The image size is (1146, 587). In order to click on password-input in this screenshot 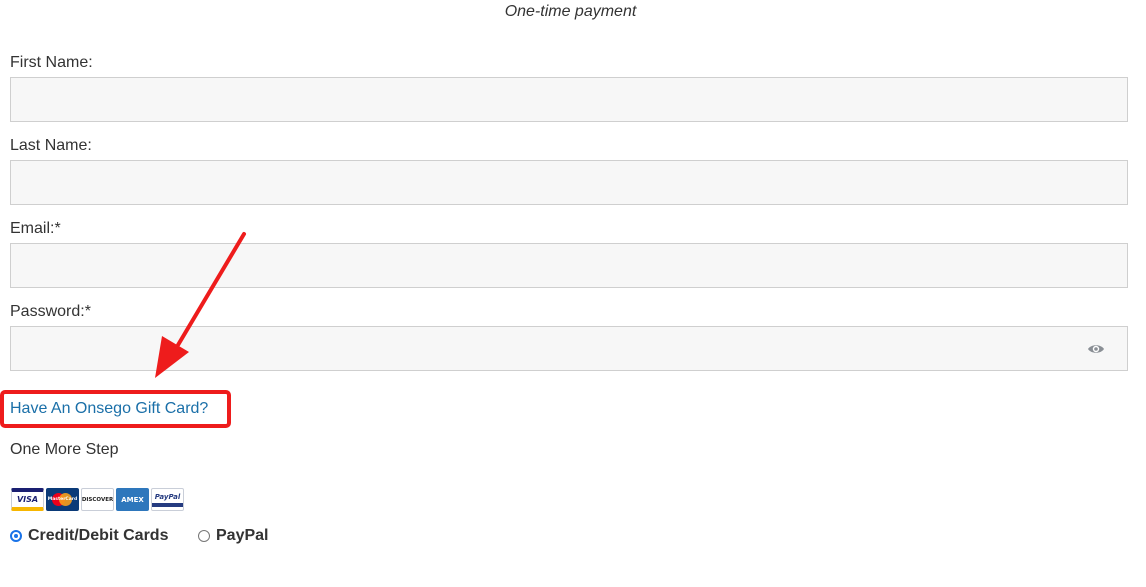, I will do `click(569, 348)`.